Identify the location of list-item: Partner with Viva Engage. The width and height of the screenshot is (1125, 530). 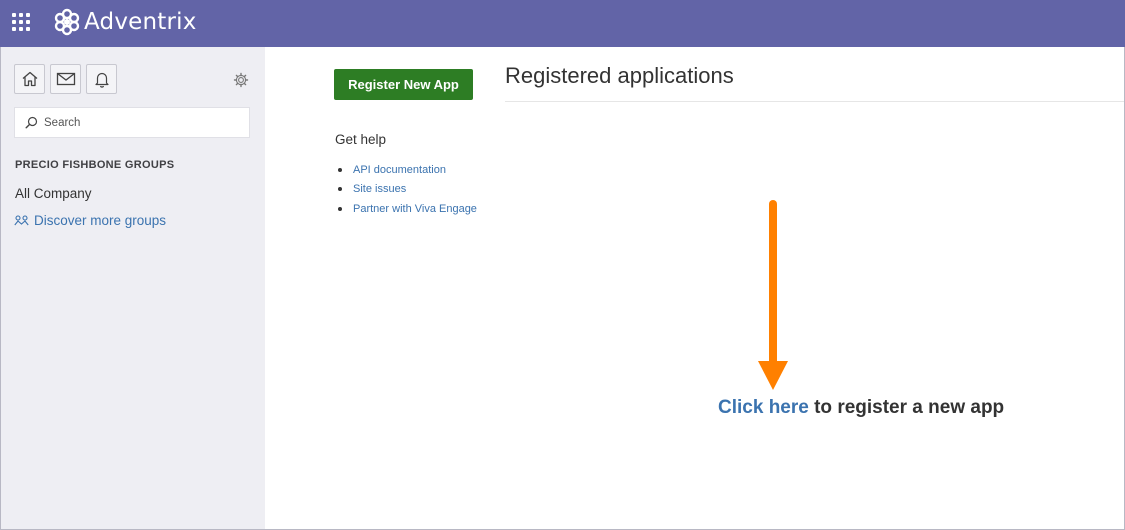
(407, 209).